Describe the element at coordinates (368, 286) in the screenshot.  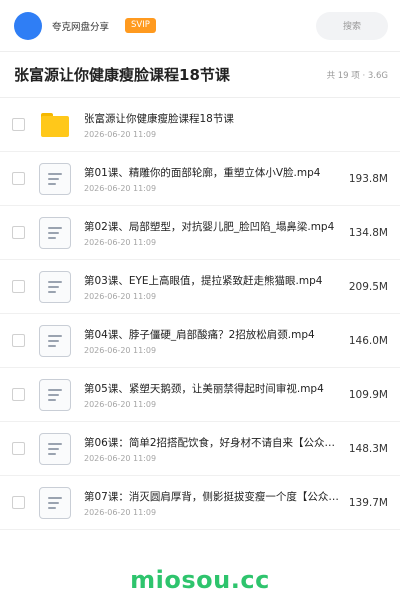
I see `file-size: 209.5M` at that location.